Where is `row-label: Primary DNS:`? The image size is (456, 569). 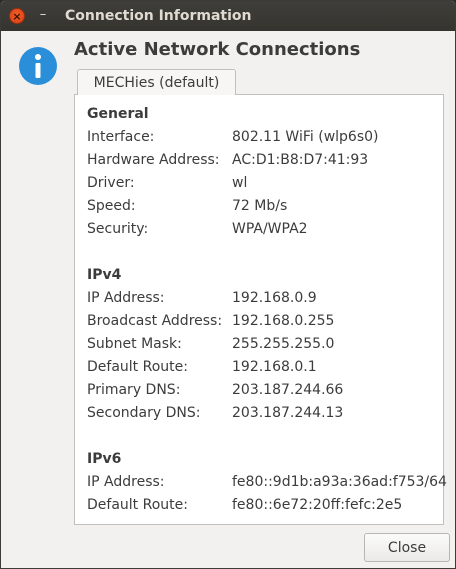 row-label: Primary DNS: is located at coordinates (134, 390).